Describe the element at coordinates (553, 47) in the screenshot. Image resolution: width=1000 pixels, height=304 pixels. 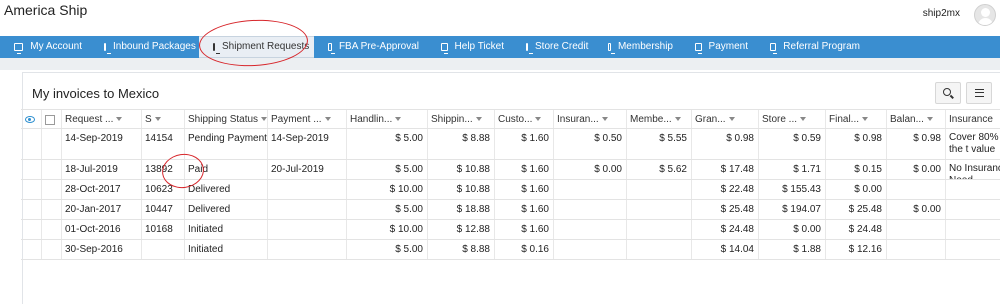
I see `nav-tab-store-credit: Store Credit` at that location.